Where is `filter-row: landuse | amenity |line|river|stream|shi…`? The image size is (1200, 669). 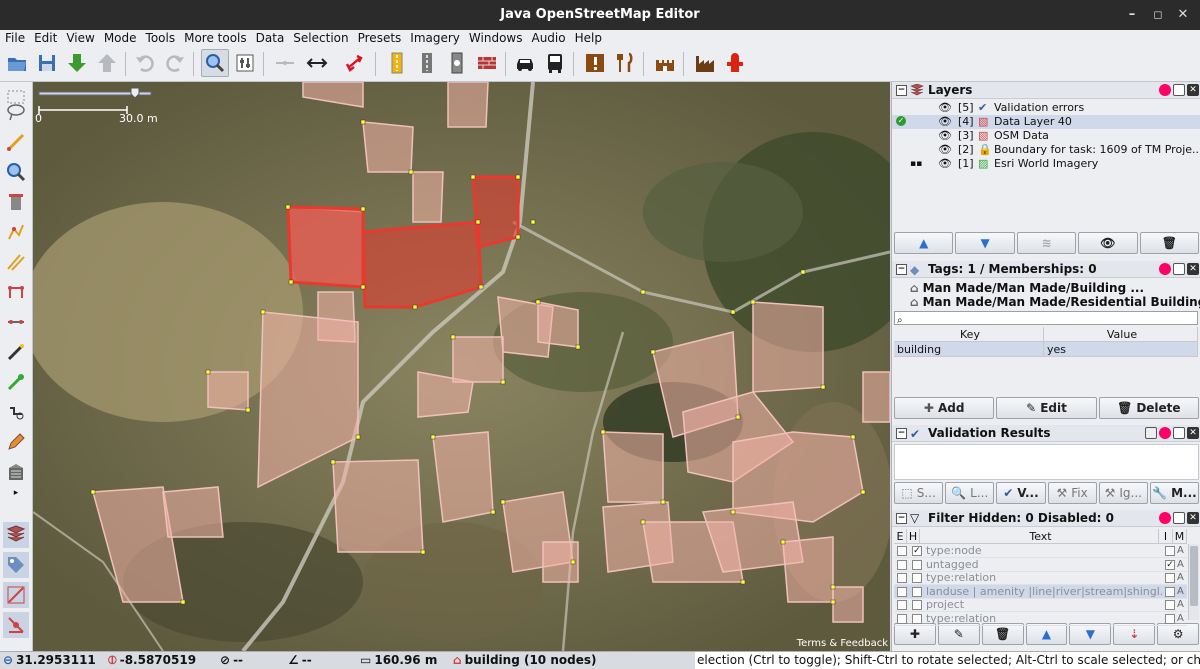
filter-row: landuse | amenity |line|river|stream|shi… is located at coordinates (1040, 591).